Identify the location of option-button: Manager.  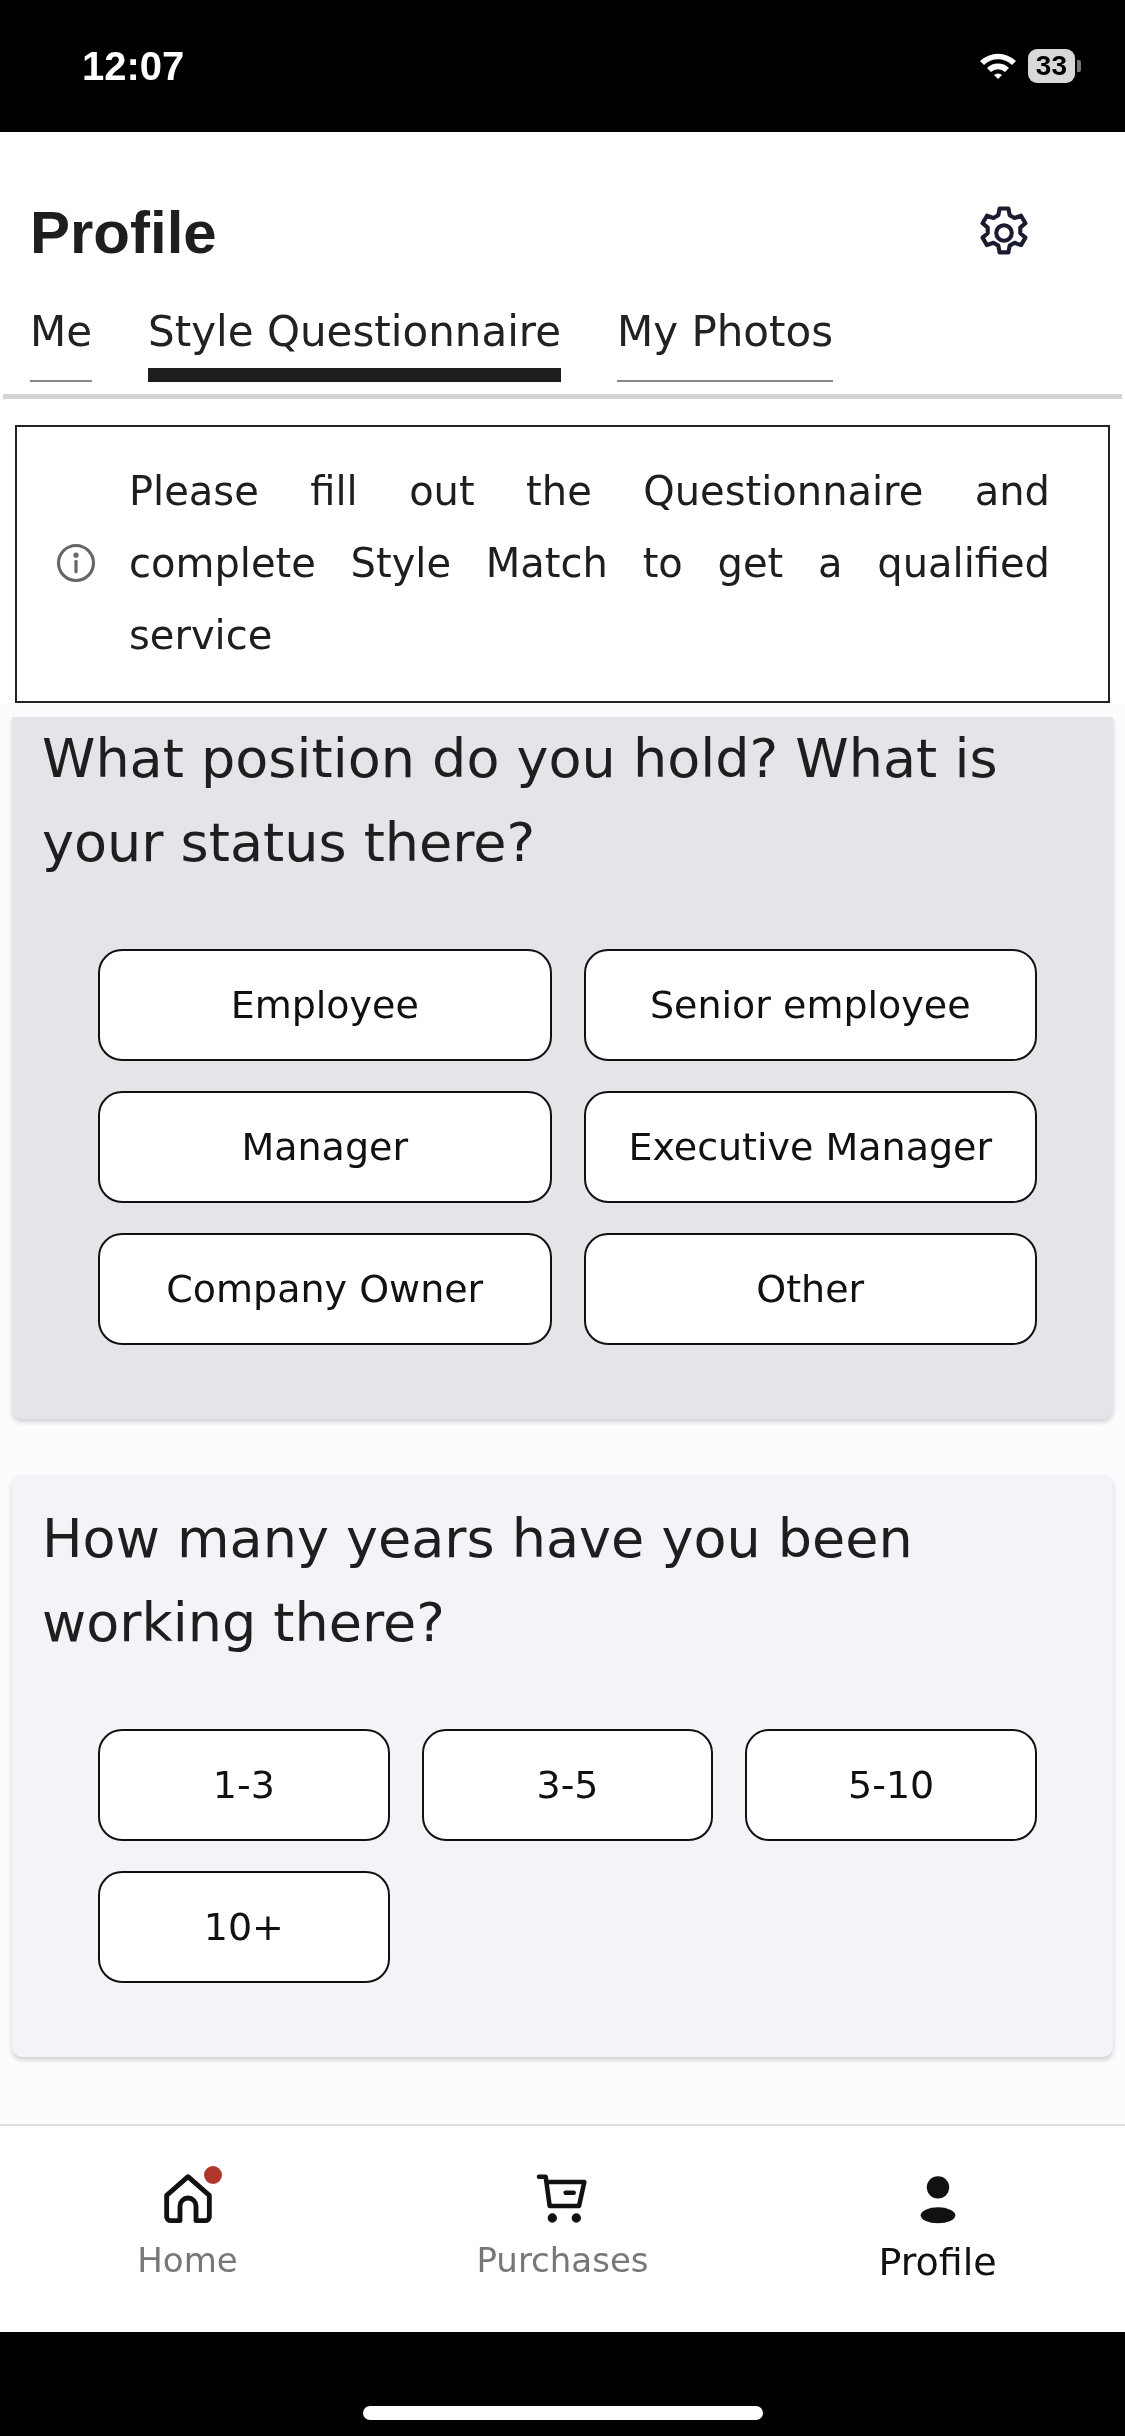
(325, 1147).